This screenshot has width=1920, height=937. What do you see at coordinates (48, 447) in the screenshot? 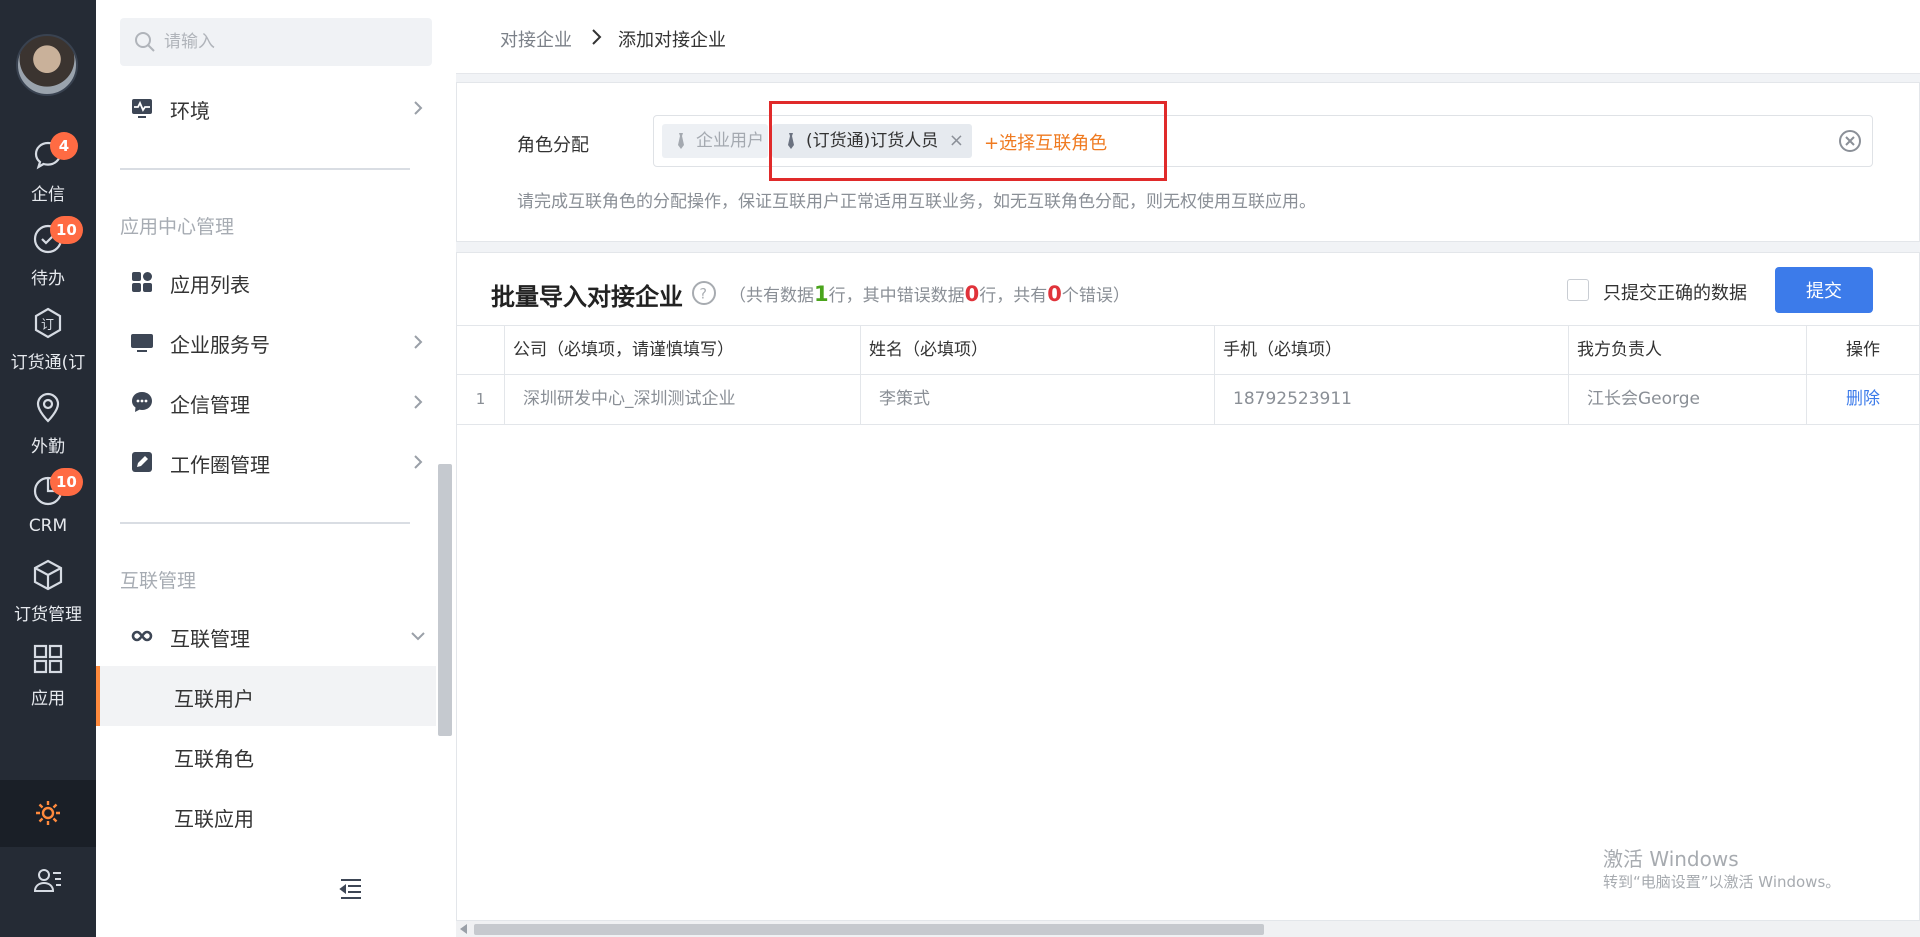
I see `rail-item-label: 外勤` at bounding box center [48, 447].